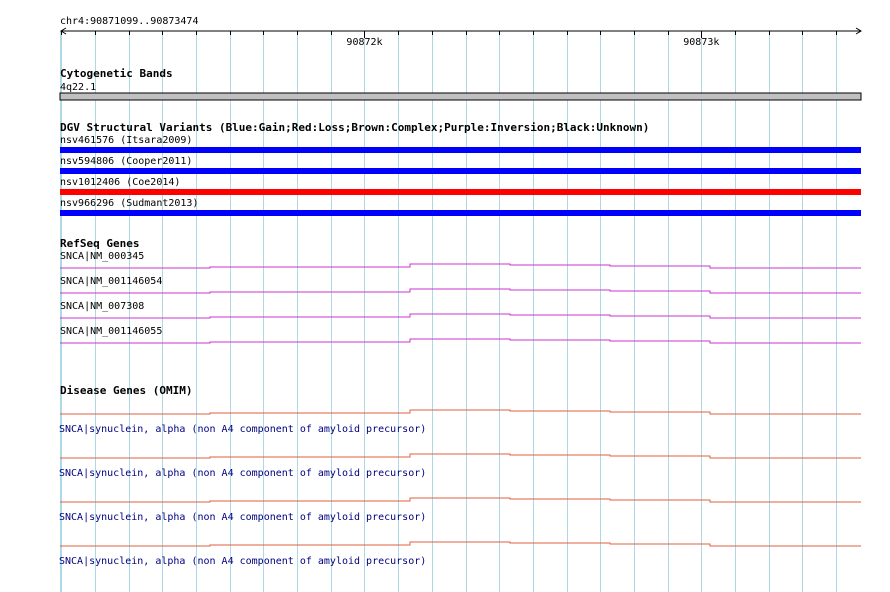 The image size is (890, 592). I want to click on dgv-item-label: nsv461576 (Itsara2009), so click(126, 140).